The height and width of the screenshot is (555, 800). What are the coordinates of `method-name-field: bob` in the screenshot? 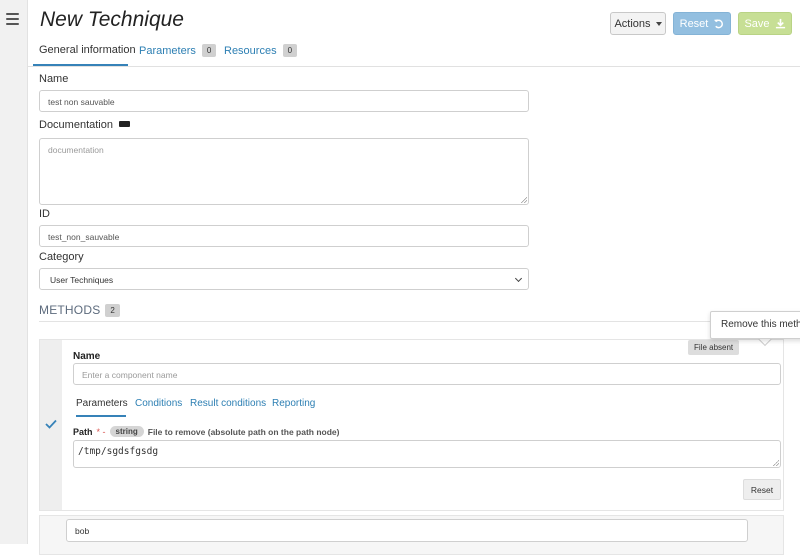 It's located at (407, 530).